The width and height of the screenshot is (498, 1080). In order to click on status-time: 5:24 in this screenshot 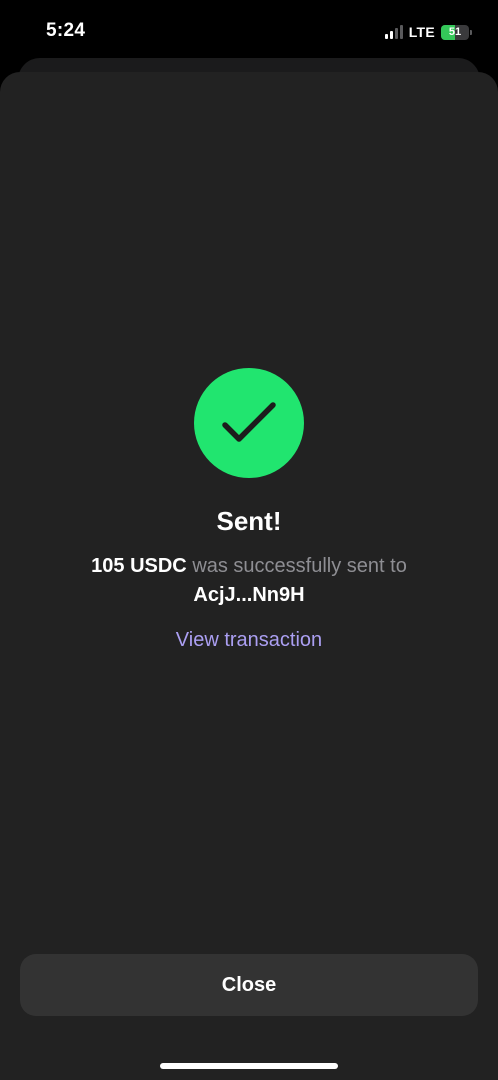, I will do `click(66, 30)`.